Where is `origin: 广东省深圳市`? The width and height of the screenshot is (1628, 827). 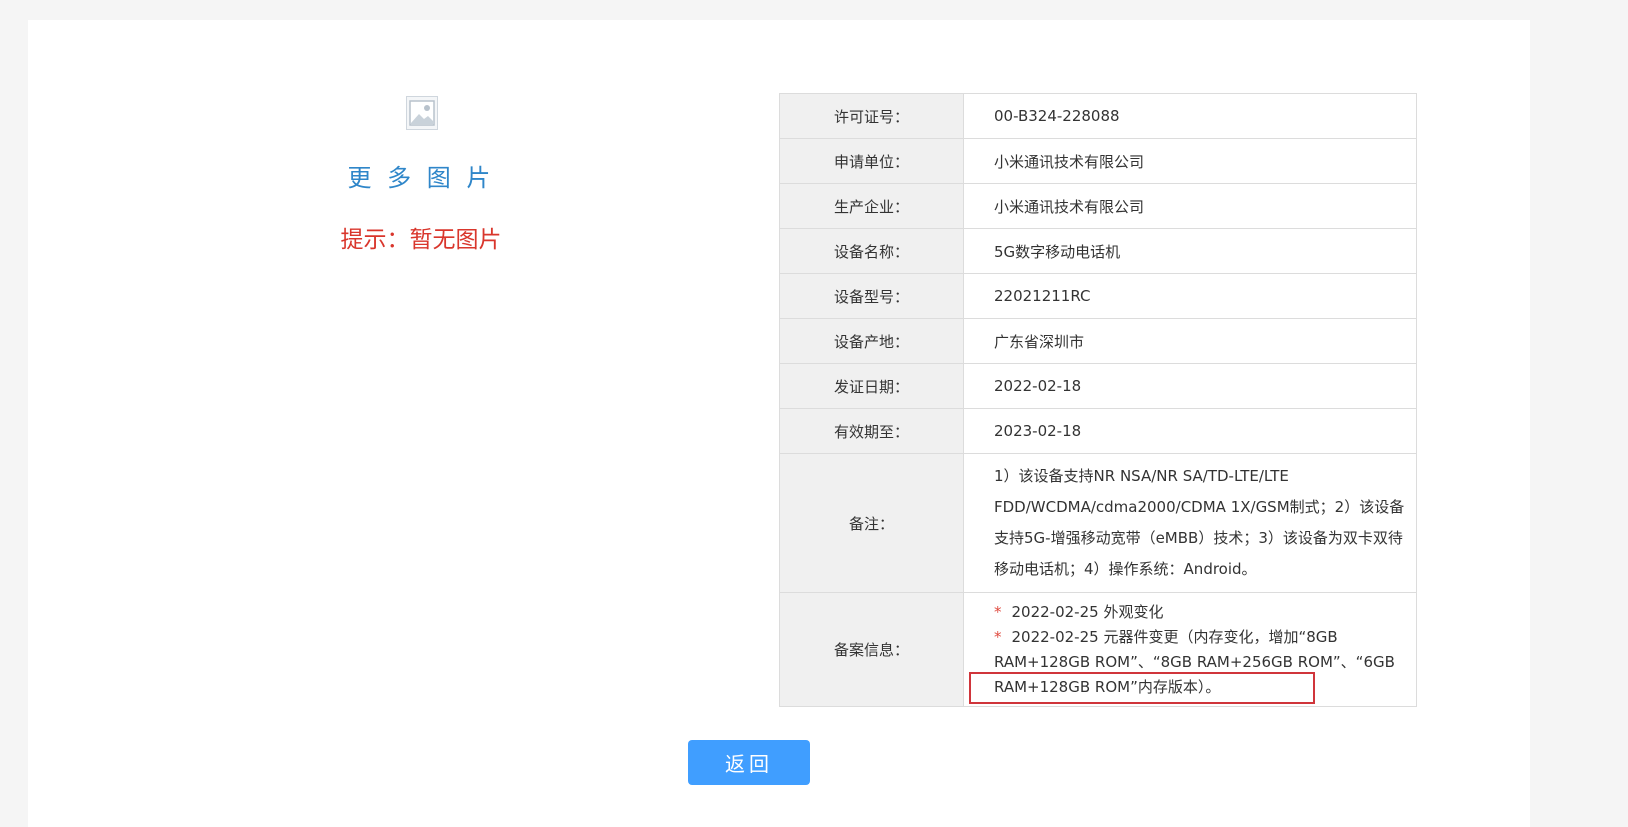
origin: 广东省深圳市 is located at coordinates (1190, 341).